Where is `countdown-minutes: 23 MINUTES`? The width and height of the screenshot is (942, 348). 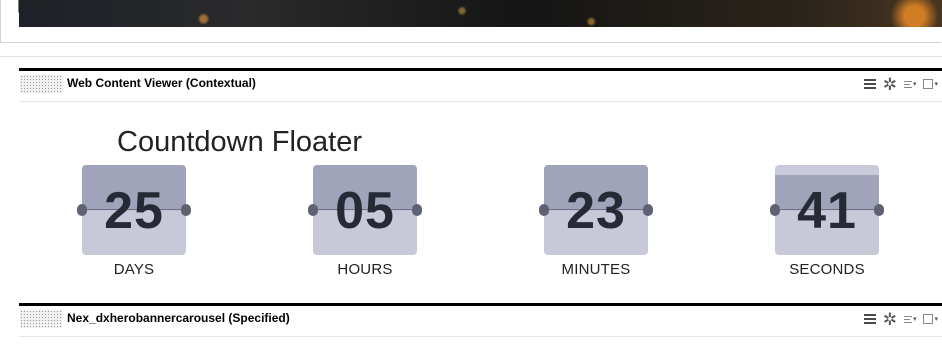 countdown-minutes: 23 MINUTES is located at coordinates (596, 221).